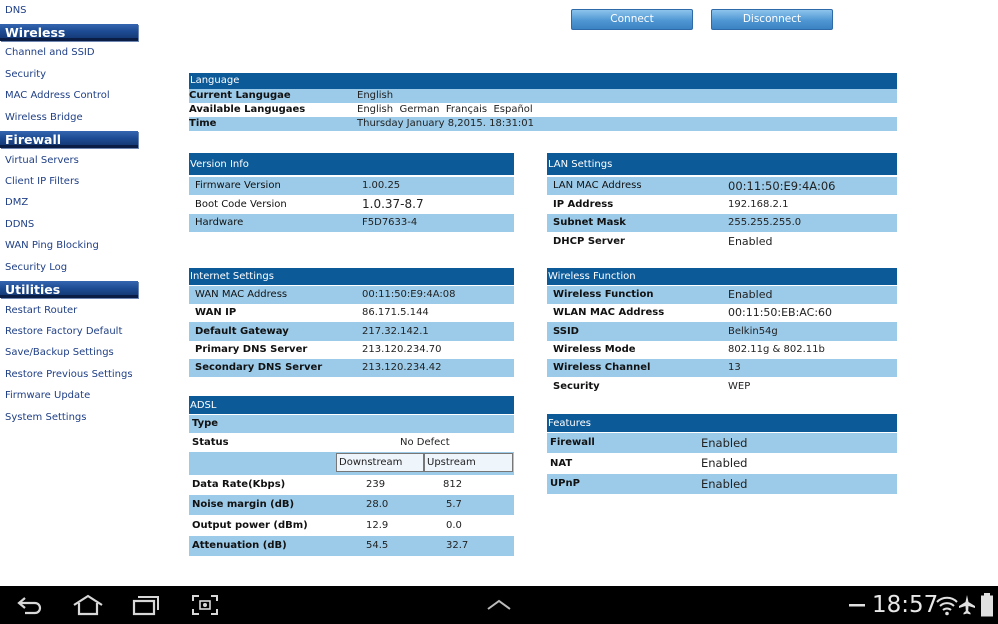 The height and width of the screenshot is (624, 998). What do you see at coordinates (88, 605) in the screenshot?
I see `home-icon` at bounding box center [88, 605].